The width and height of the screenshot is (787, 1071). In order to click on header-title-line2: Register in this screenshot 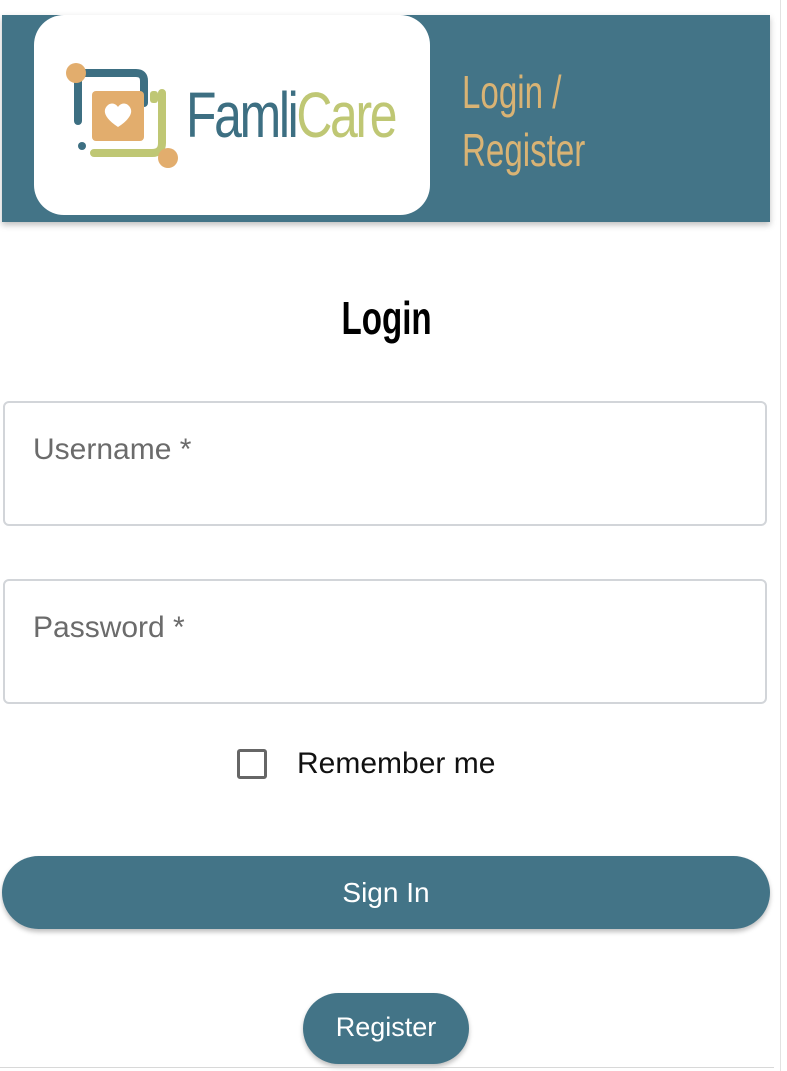, I will do `click(524, 150)`.